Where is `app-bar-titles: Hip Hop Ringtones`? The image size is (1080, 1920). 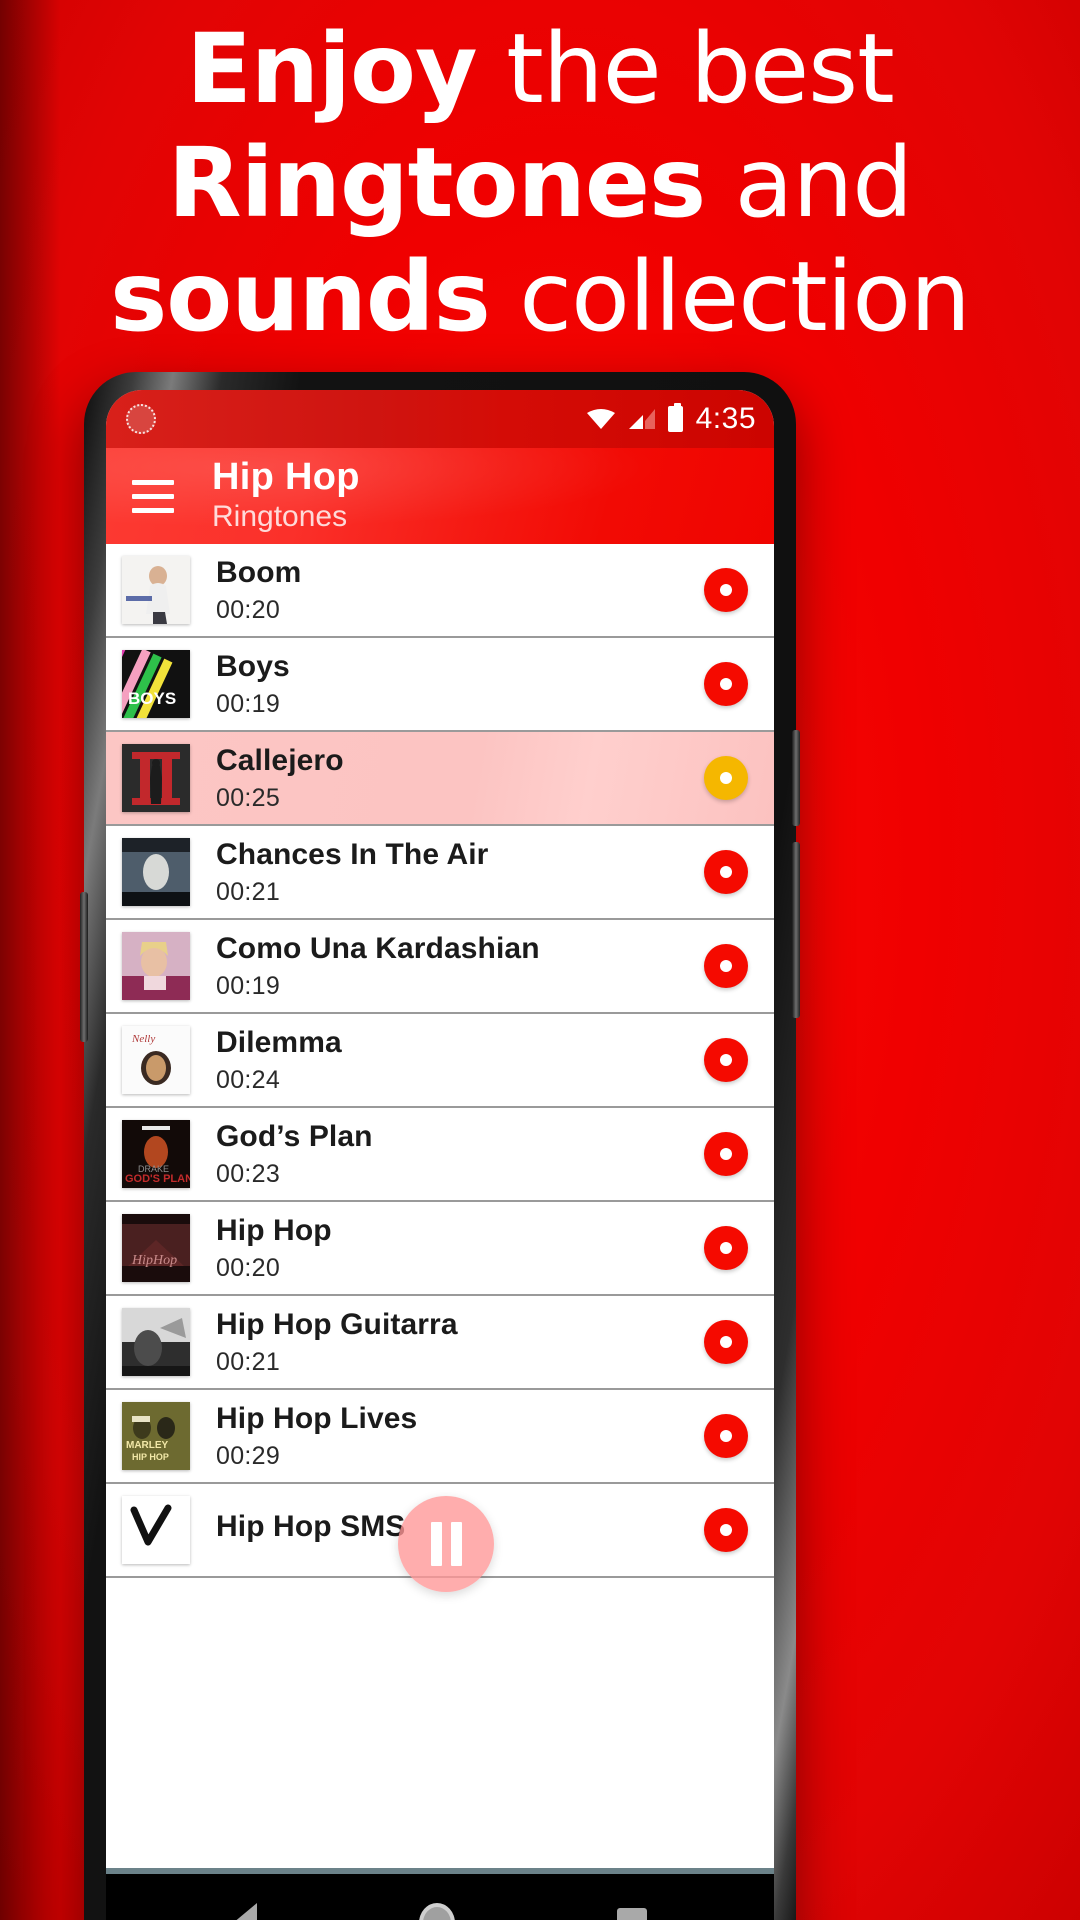 app-bar-titles: Hip Hop Ringtones is located at coordinates (286, 496).